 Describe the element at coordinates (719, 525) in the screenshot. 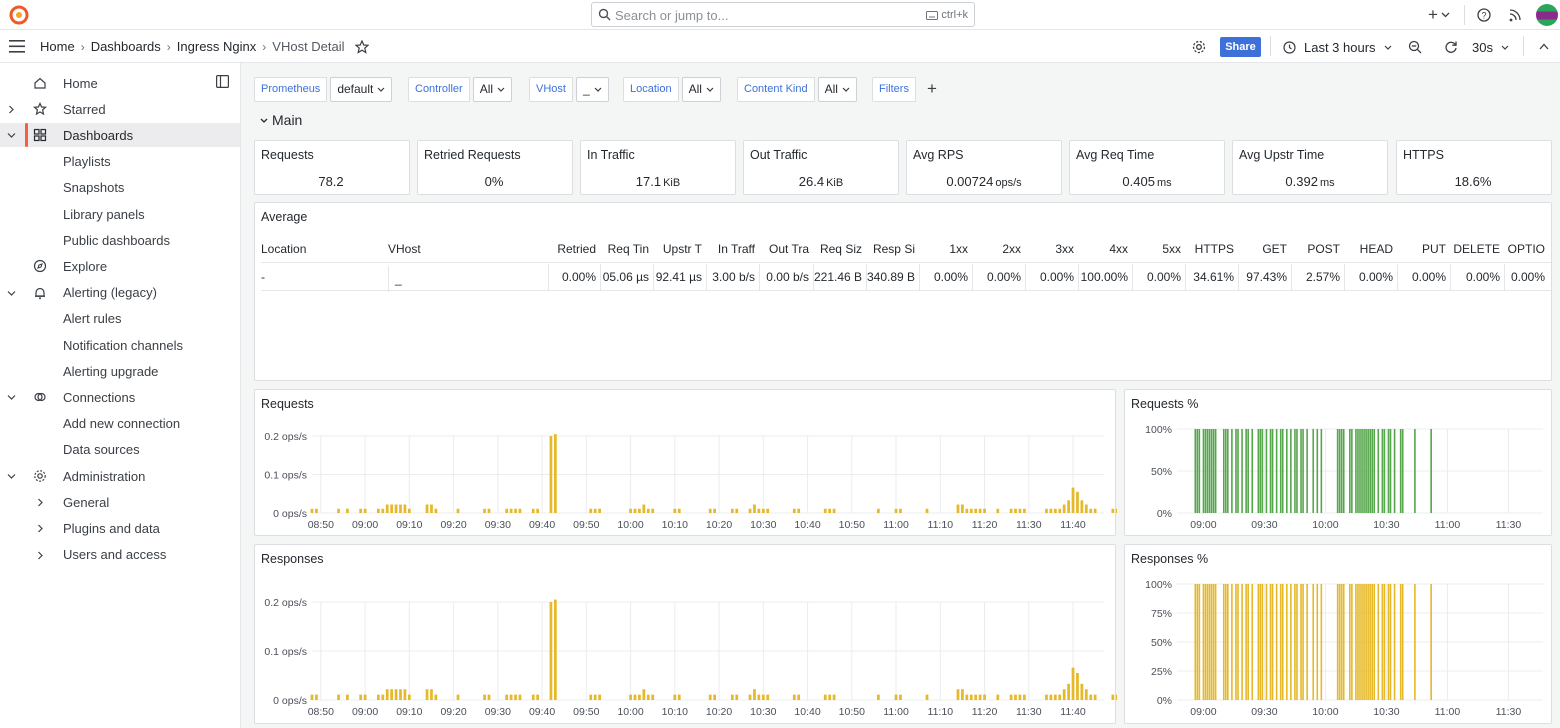

I see `x-tick-label: 10:20` at that location.